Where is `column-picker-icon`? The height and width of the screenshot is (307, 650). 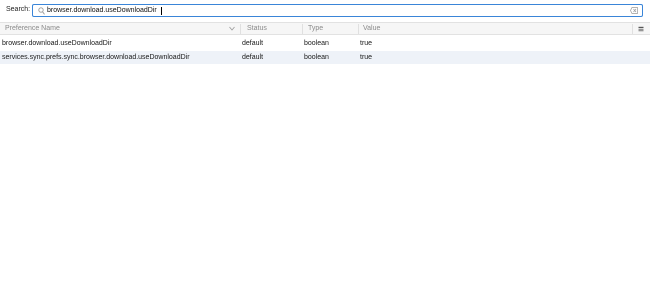 column-picker-icon is located at coordinates (641, 29).